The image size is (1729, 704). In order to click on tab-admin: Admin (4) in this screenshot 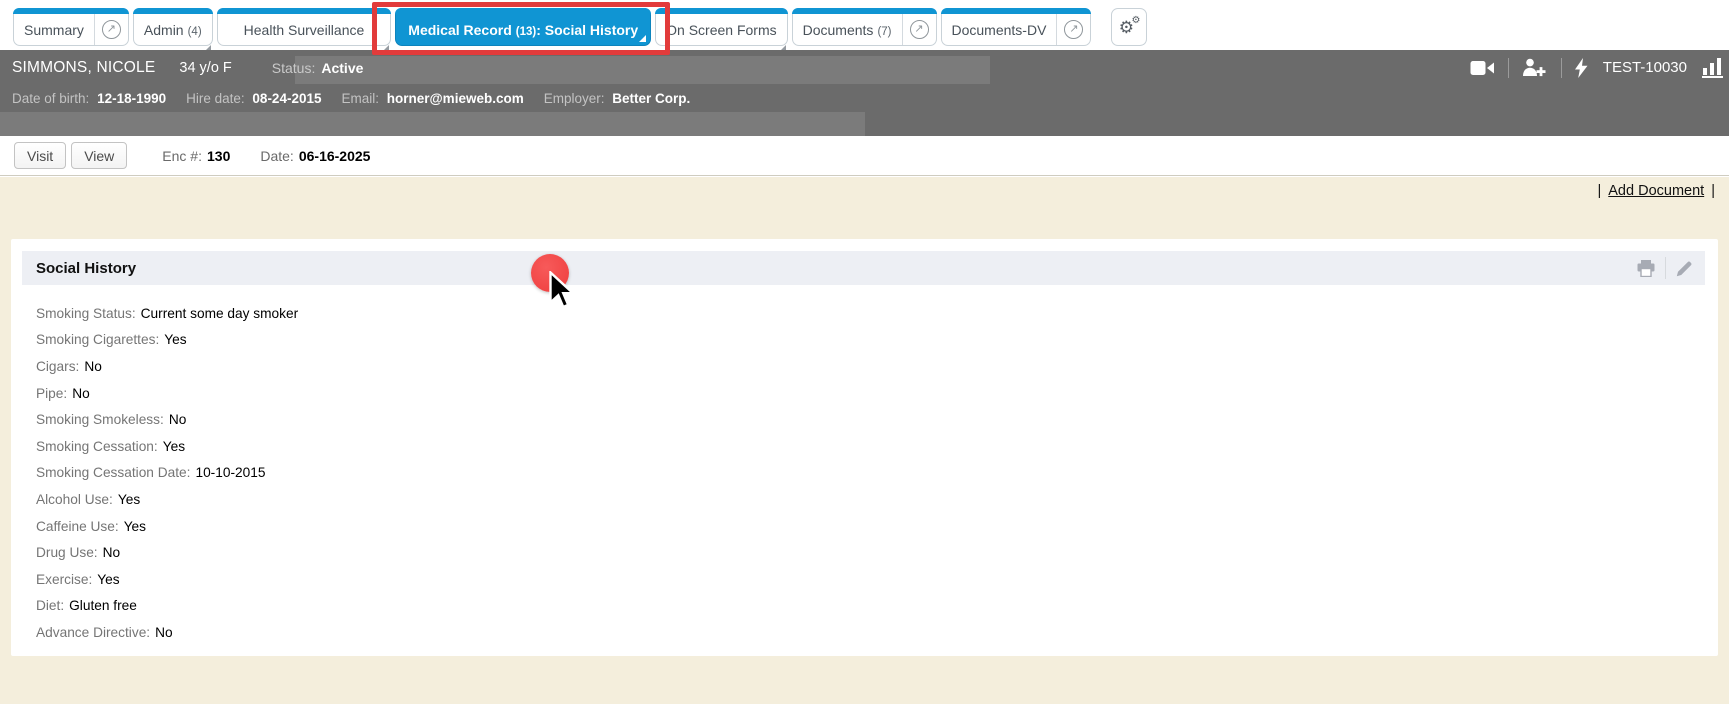, I will do `click(172, 29)`.